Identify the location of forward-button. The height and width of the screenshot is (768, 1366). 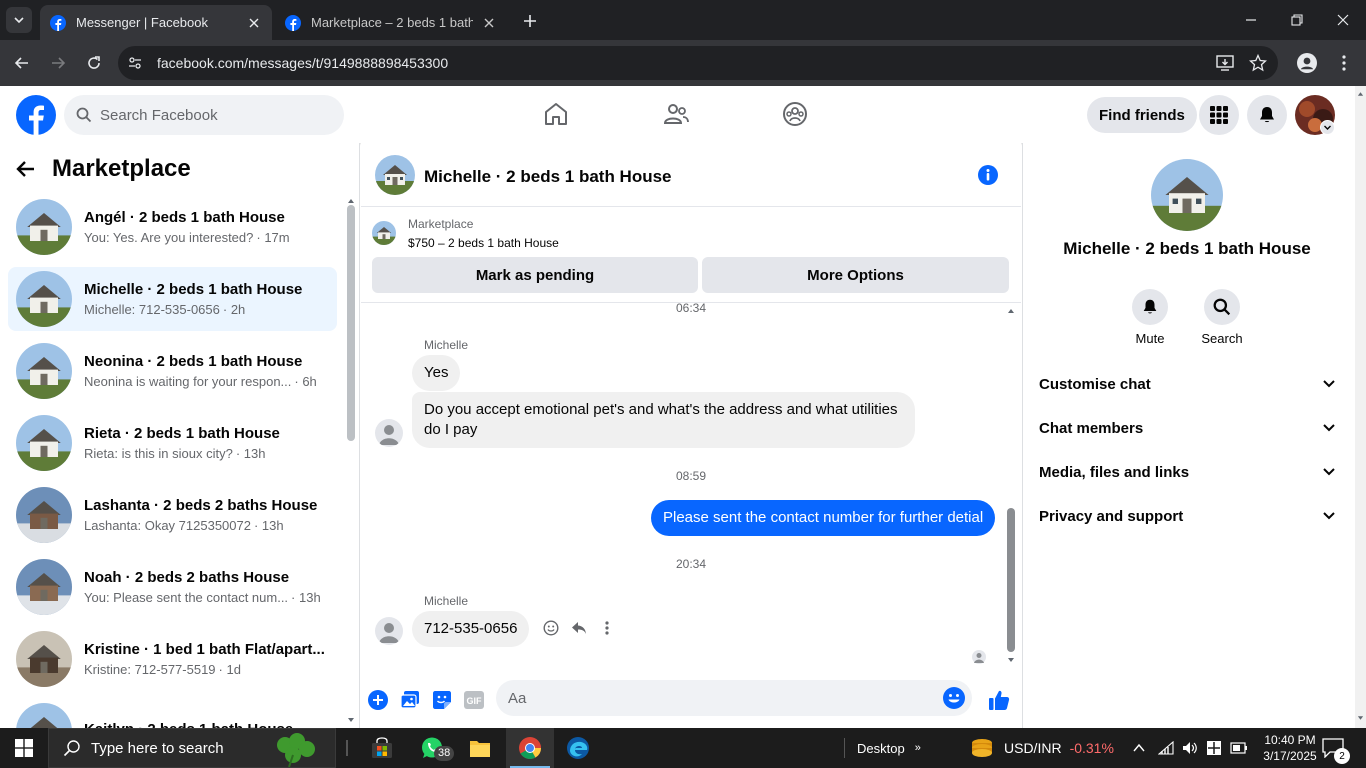
(58, 63).